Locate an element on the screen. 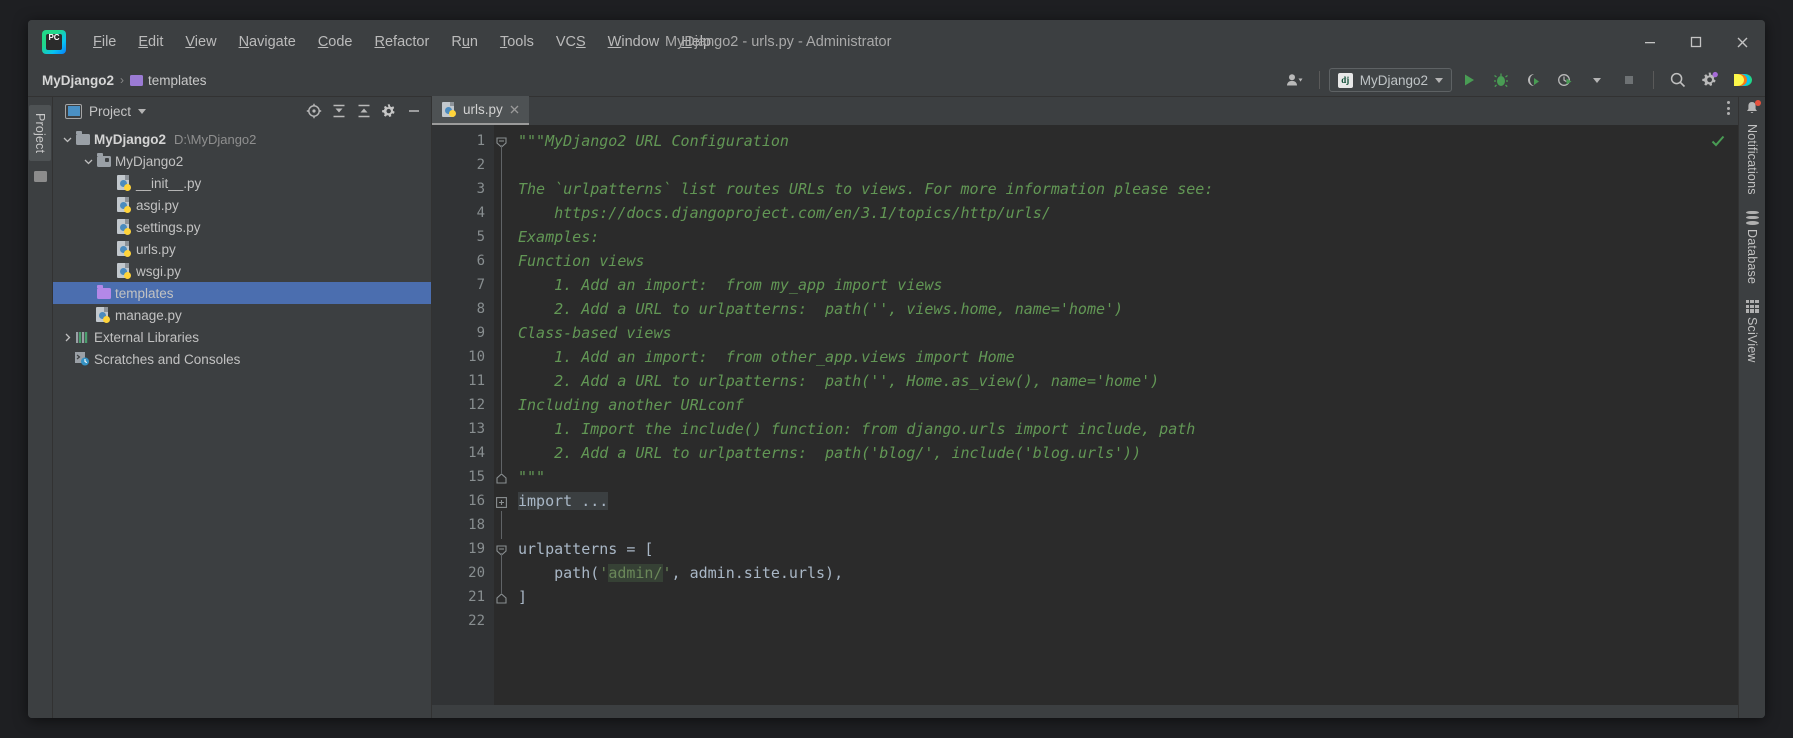  breadcrumb-item-project: MyDjango2 is located at coordinates (78, 80).